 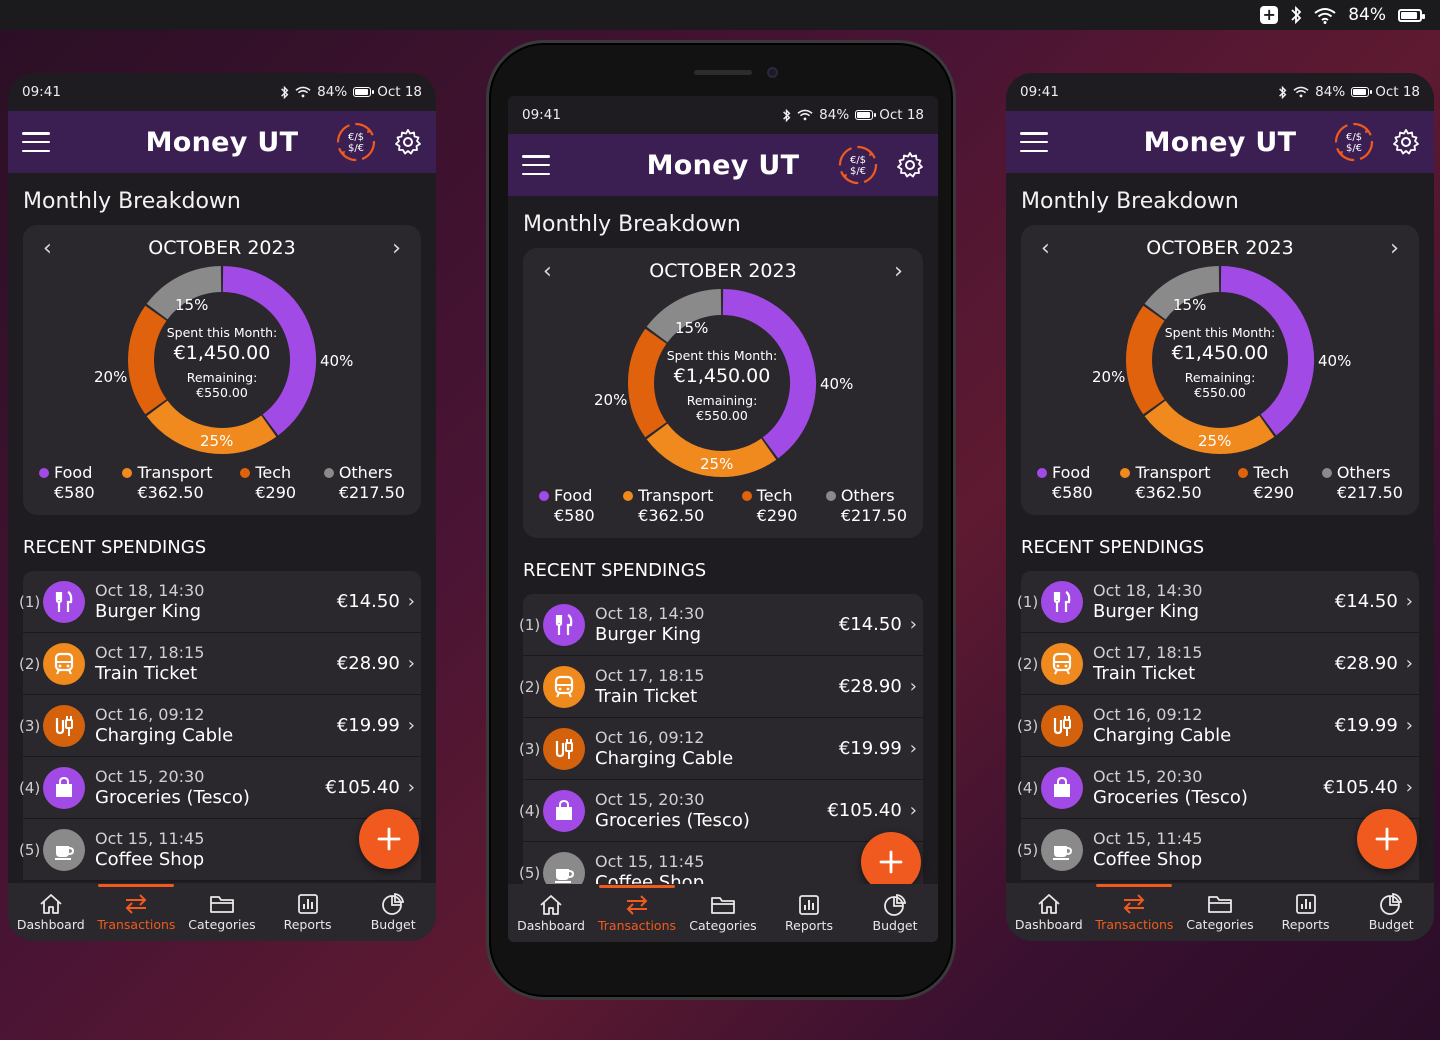 I want to click on spending-date: Oct 18, 14:30, so click(x=1148, y=590).